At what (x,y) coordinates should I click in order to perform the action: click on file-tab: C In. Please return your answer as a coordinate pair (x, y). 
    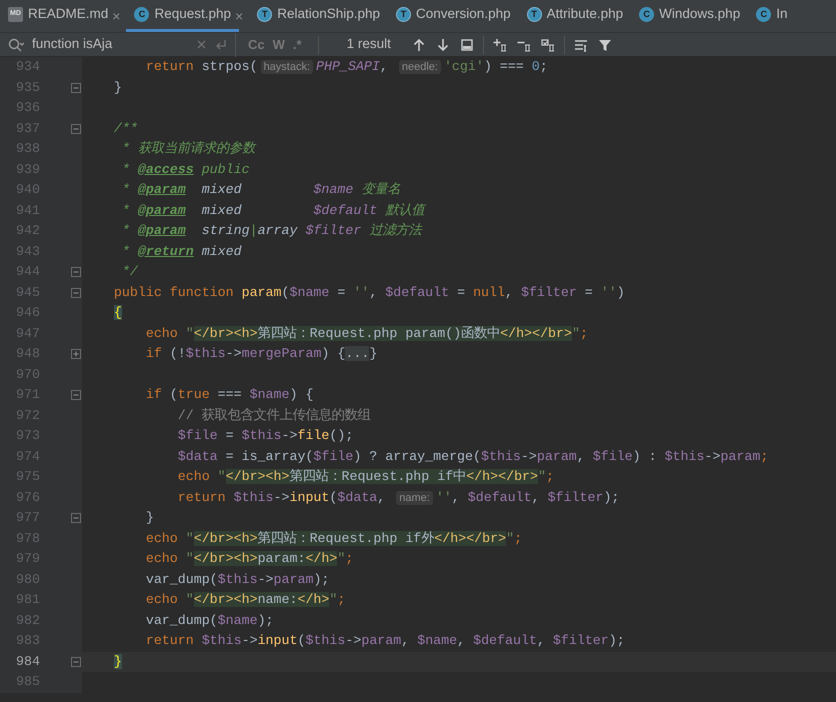
    Looking at the image, I should click on (772, 16).